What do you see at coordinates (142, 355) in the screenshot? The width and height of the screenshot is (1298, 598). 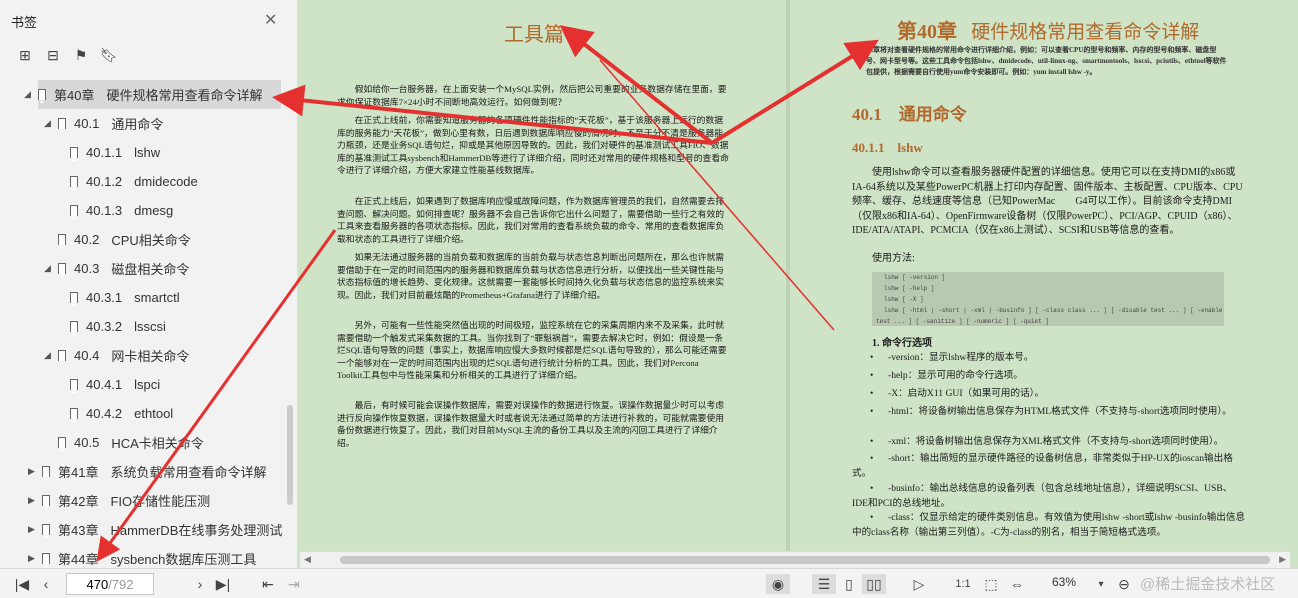 I see `bookmark-item: ◢ 40.4 网卡相关命令` at bounding box center [142, 355].